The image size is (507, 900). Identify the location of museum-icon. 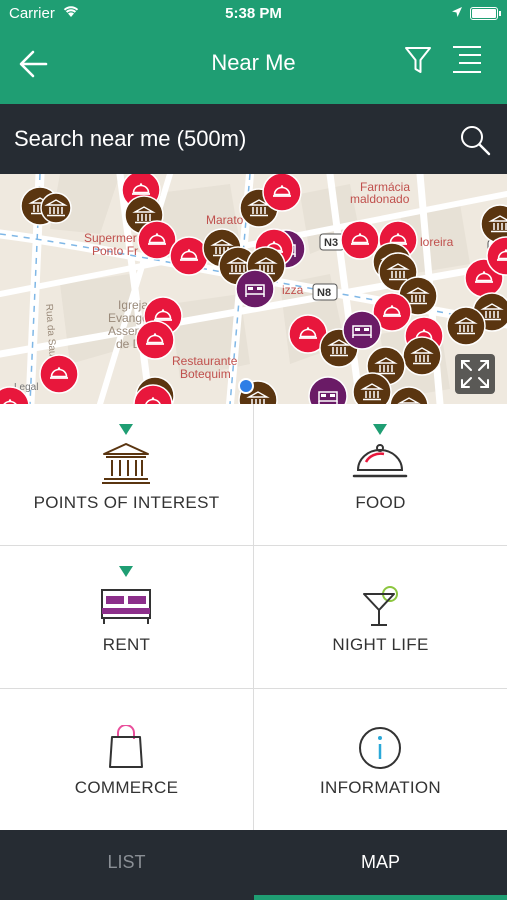
(126, 463).